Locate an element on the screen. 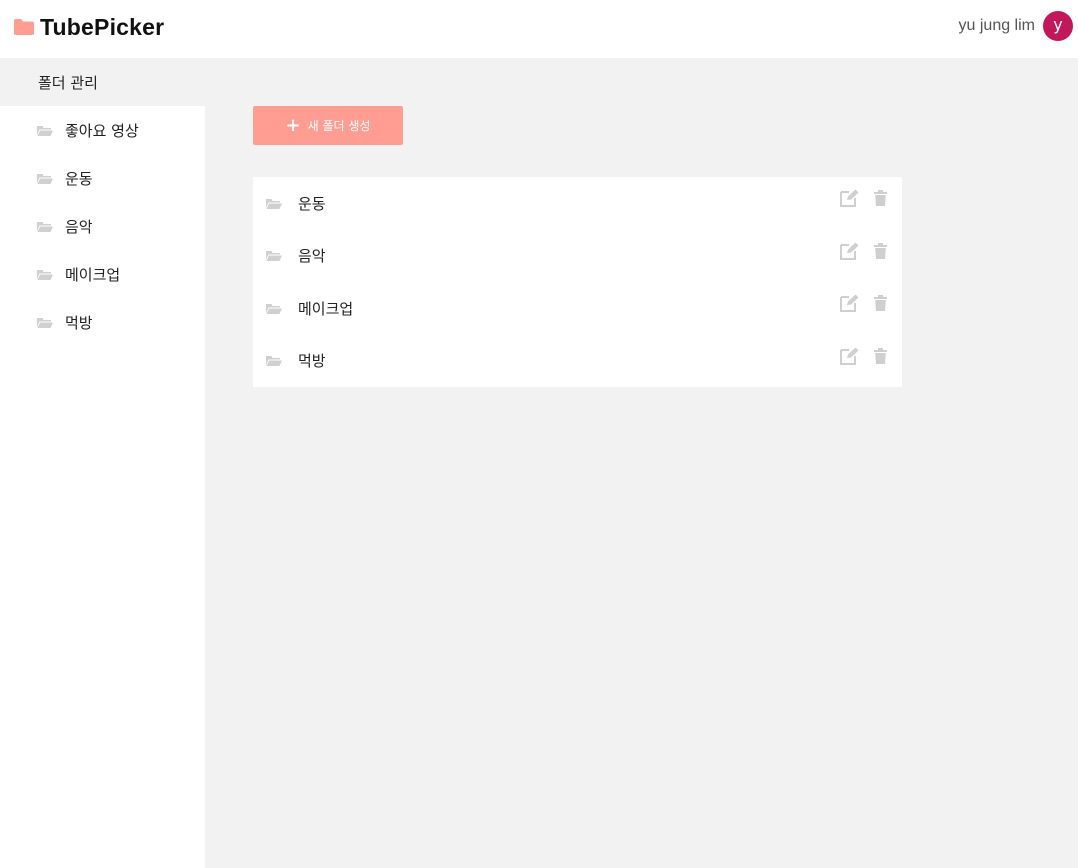 This screenshot has height=868, width=1078. app-logo: TubePicker is located at coordinates (88, 27).